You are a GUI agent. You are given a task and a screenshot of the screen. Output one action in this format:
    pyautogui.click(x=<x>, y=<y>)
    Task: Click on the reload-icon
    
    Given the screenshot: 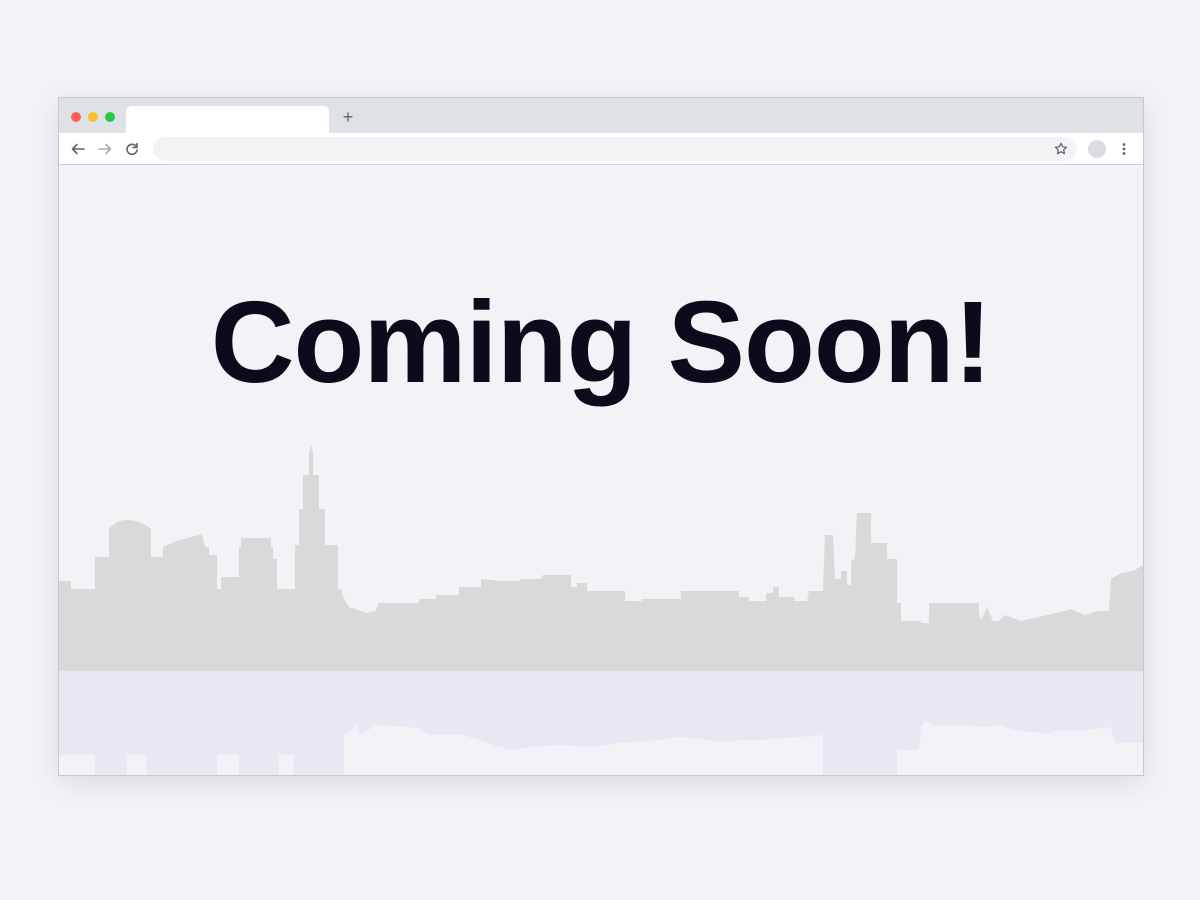 What is the action you would take?
    pyautogui.click(x=132, y=149)
    